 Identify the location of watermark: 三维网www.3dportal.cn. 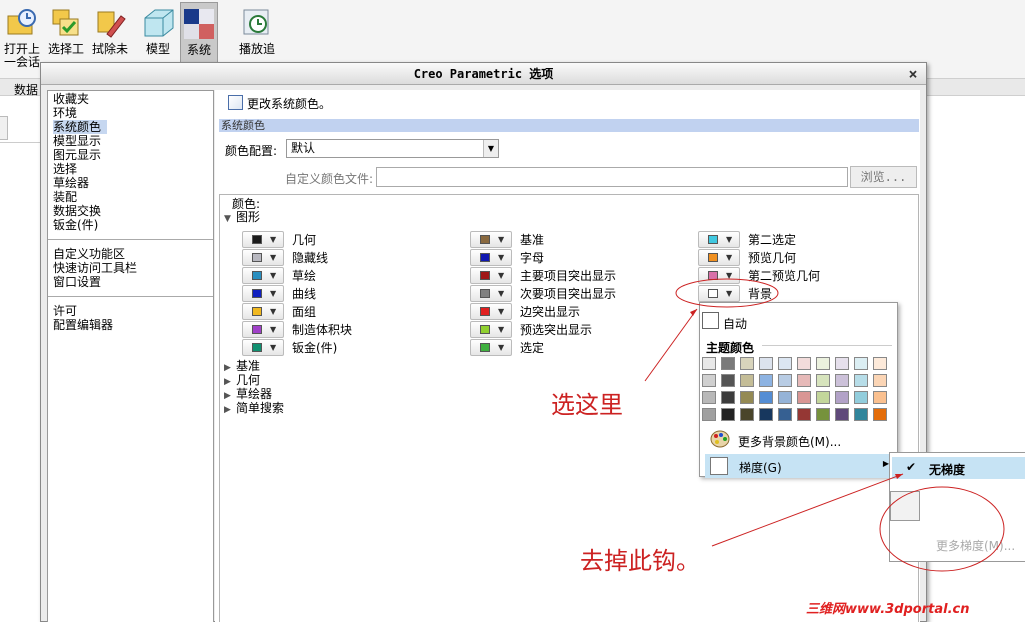
(888, 609).